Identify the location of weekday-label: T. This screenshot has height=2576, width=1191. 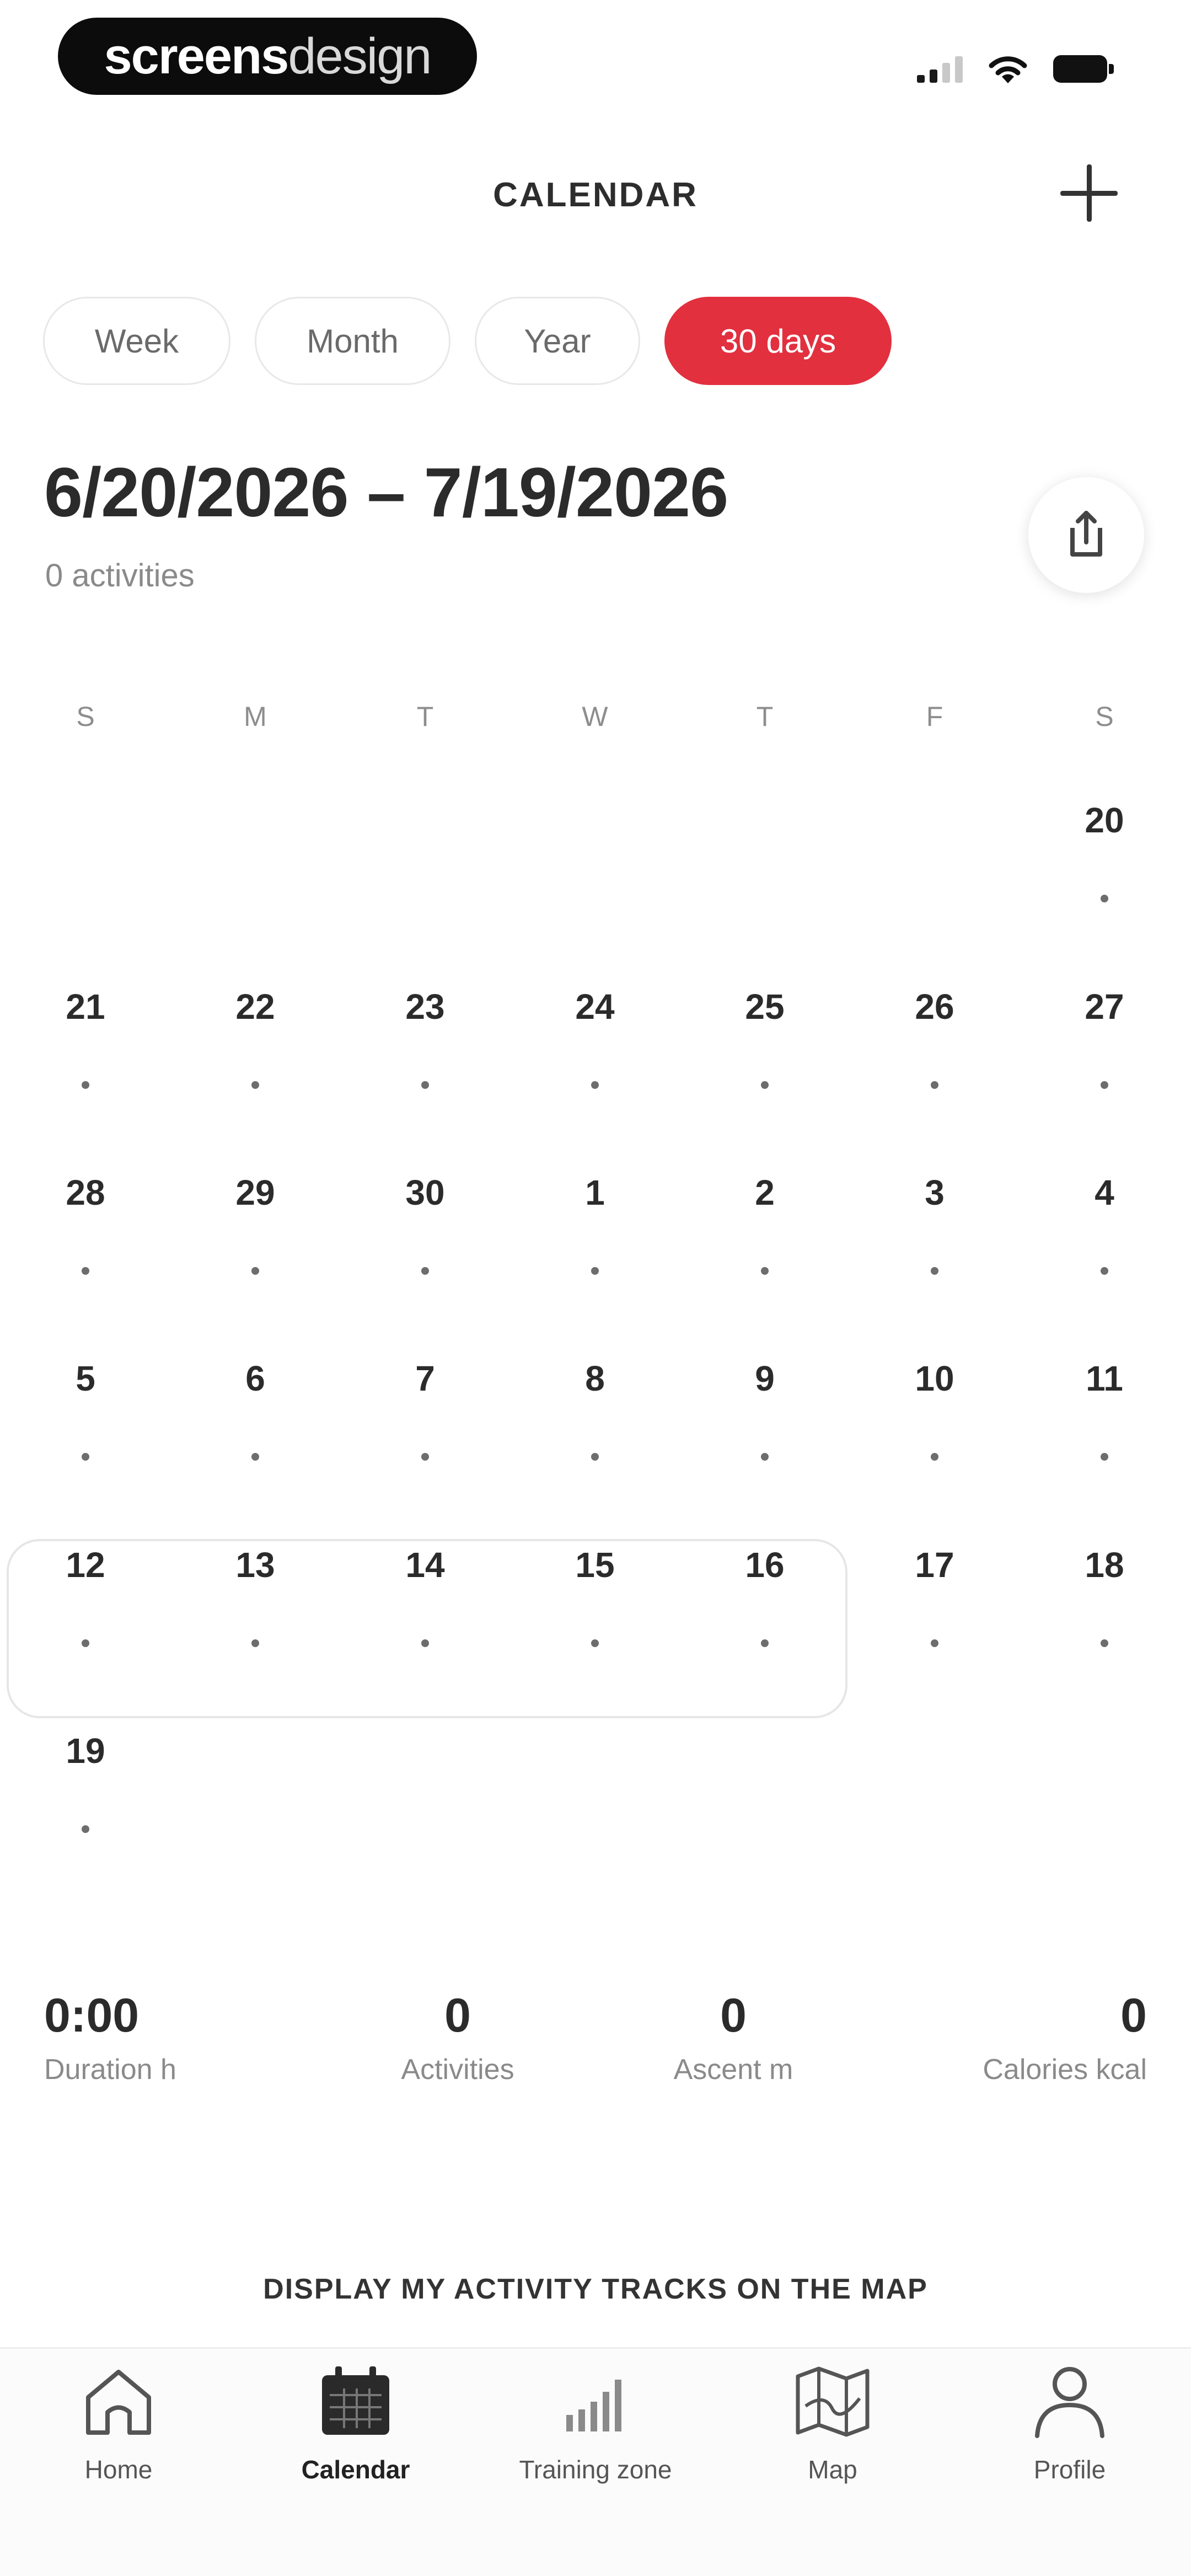
(765, 716).